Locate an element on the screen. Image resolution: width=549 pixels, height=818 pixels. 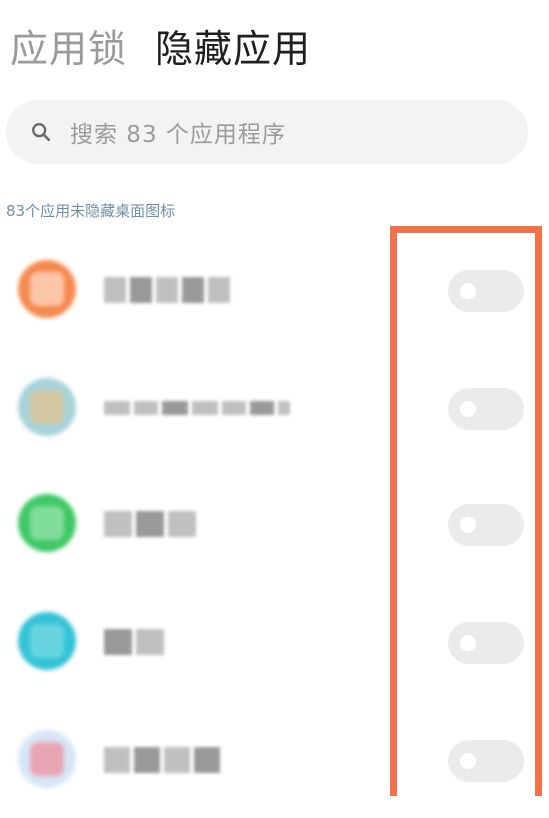
tab-hide-apps: 隐藏应用 is located at coordinates (233, 45).